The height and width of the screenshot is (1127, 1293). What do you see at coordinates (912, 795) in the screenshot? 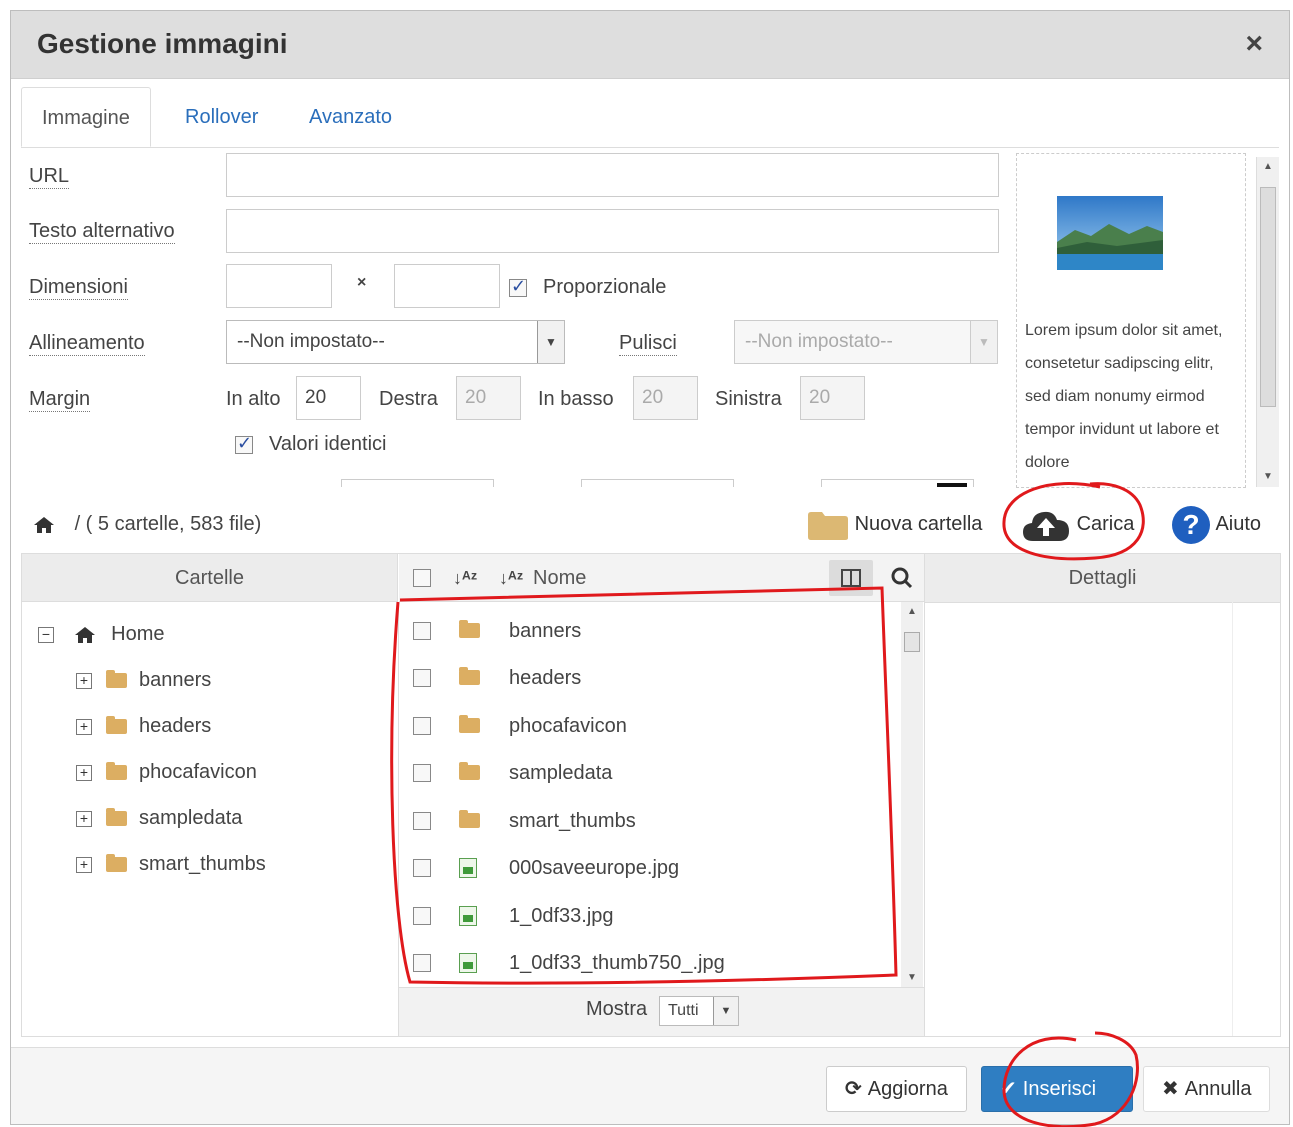
I see `file-list-scrollbar: ▲ ▼` at bounding box center [912, 795].